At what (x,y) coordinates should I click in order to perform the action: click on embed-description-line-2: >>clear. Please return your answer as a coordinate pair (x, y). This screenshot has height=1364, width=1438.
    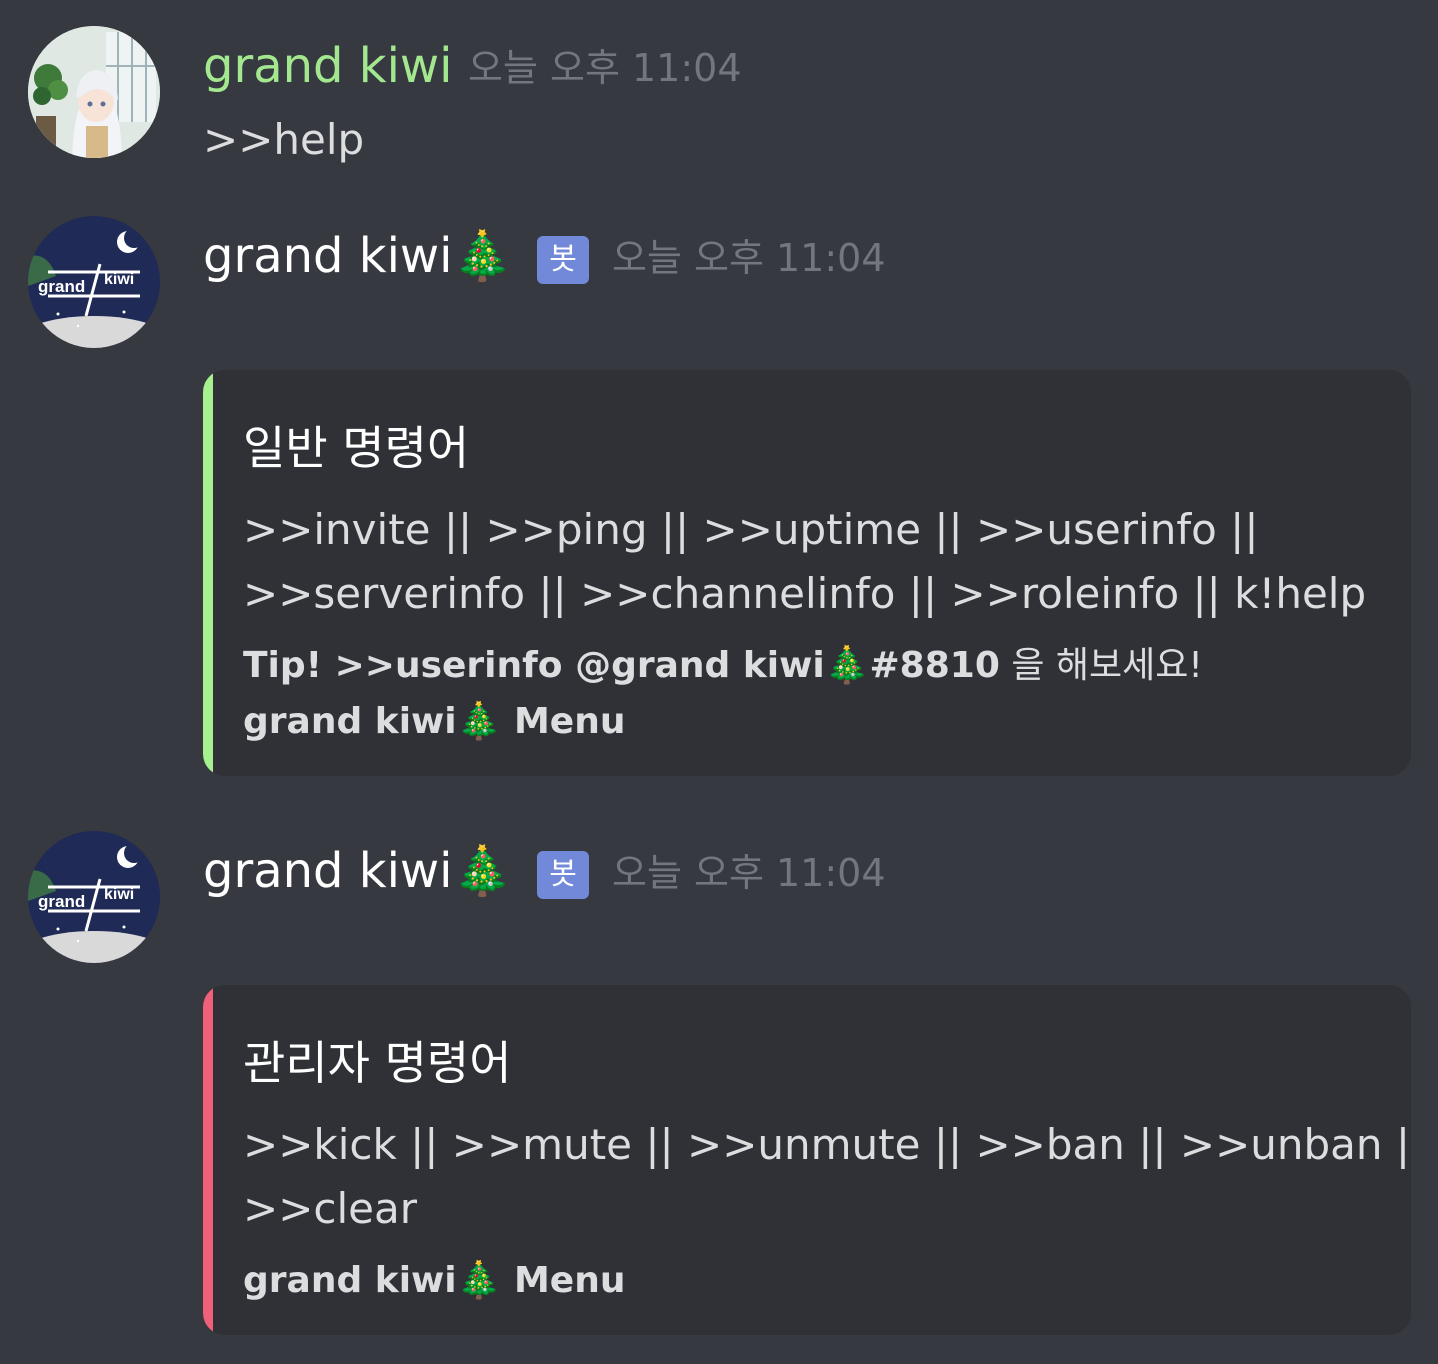
    Looking at the image, I should click on (330, 1208).